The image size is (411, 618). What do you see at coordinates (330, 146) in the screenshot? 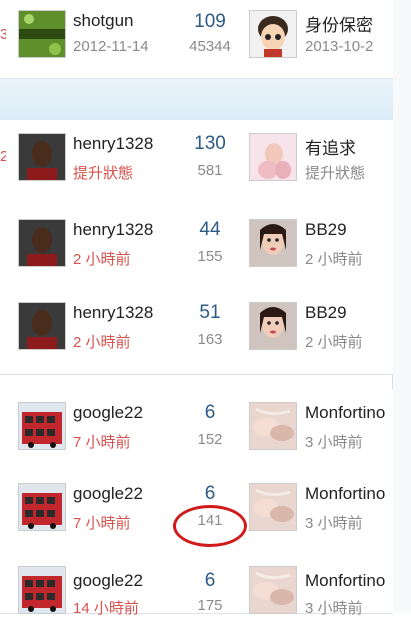
I see `last-poster-name-link: 有追求` at bounding box center [330, 146].